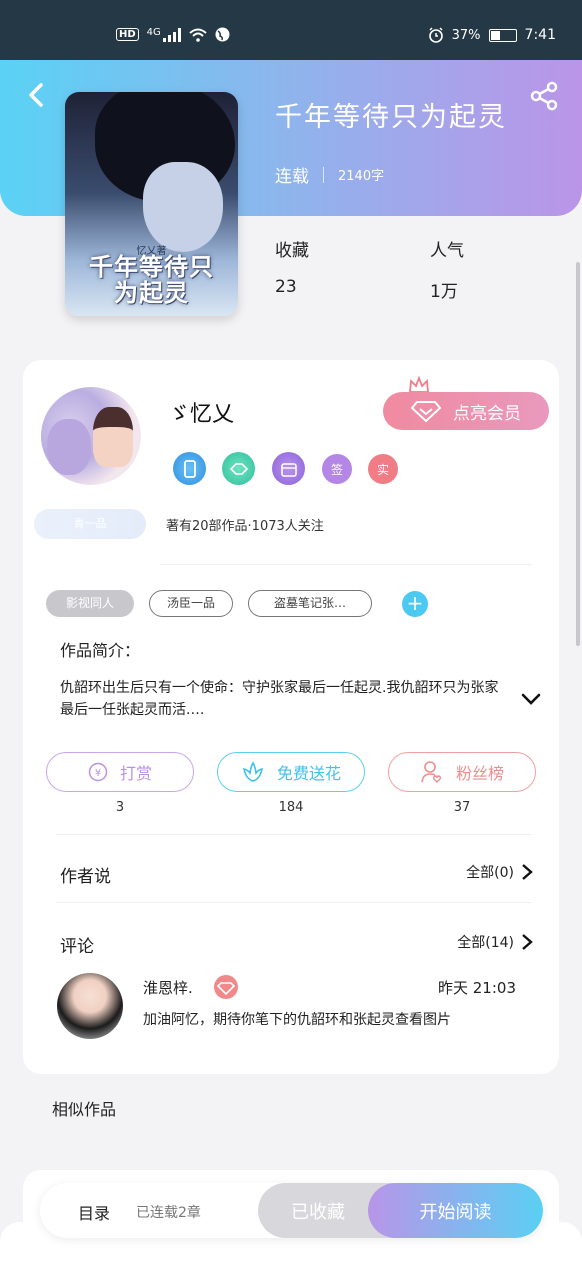 The height and width of the screenshot is (1280, 582). What do you see at coordinates (479, 773) in the screenshot?
I see `fans-label: 粉丝榜` at bounding box center [479, 773].